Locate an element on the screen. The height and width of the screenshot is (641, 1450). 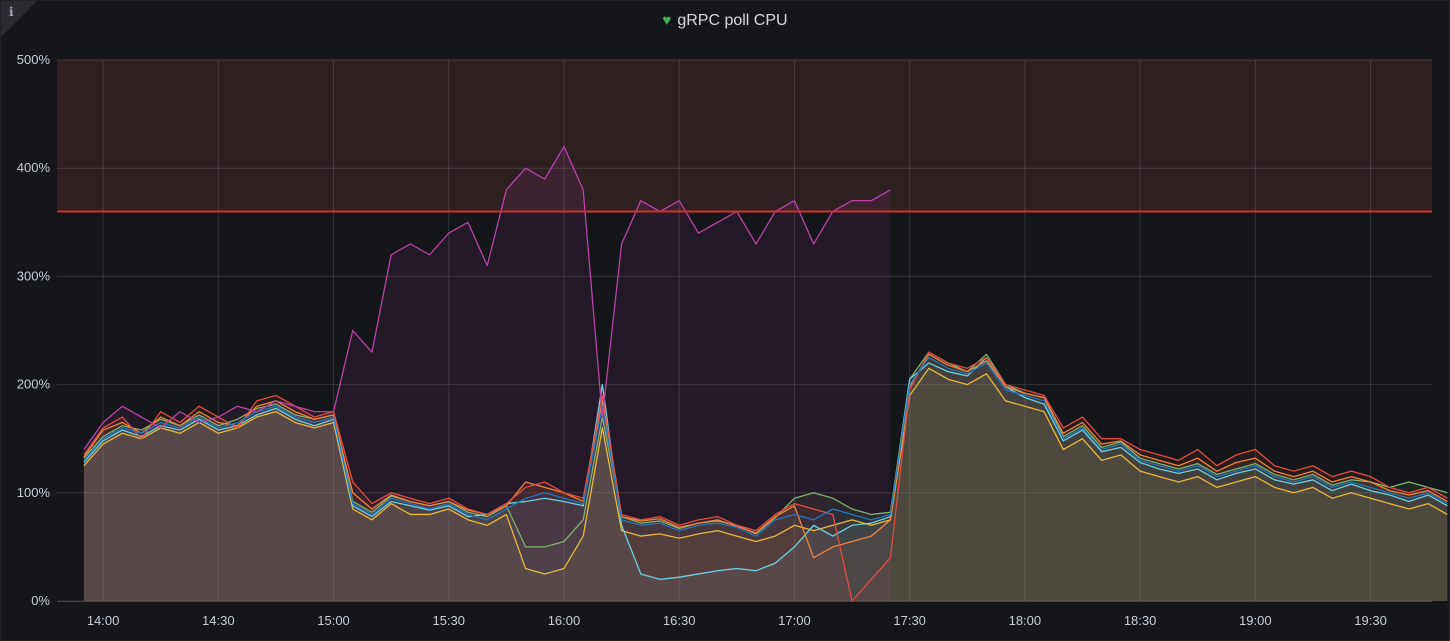
y-tick-label: 200% is located at coordinates (34, 384).